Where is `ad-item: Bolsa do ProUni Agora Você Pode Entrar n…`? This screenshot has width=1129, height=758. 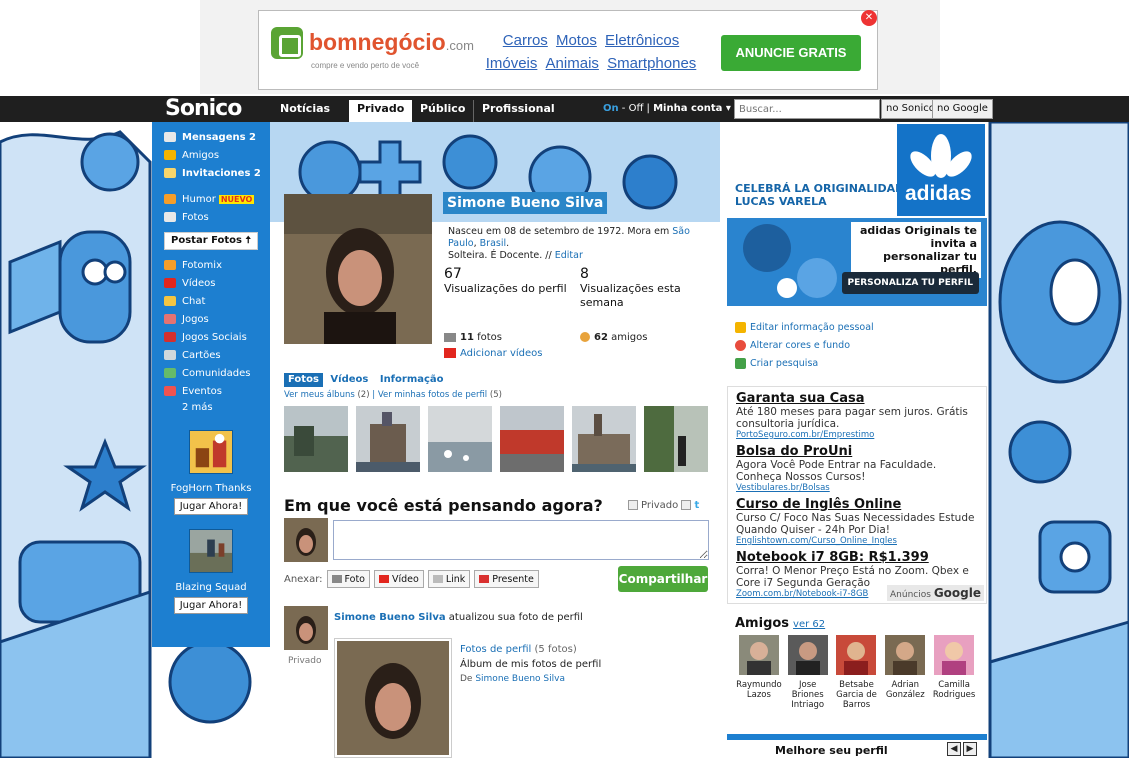 ad-item: Bolsa do ProUni Agora Você Pode Entrar n… is located at coordinates (857, 469).